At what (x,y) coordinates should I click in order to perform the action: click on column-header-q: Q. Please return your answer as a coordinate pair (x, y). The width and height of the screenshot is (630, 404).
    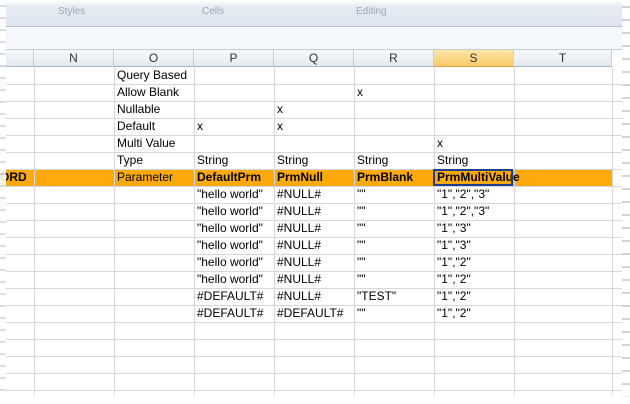
    Looking at the image, I should click on (314, 58).